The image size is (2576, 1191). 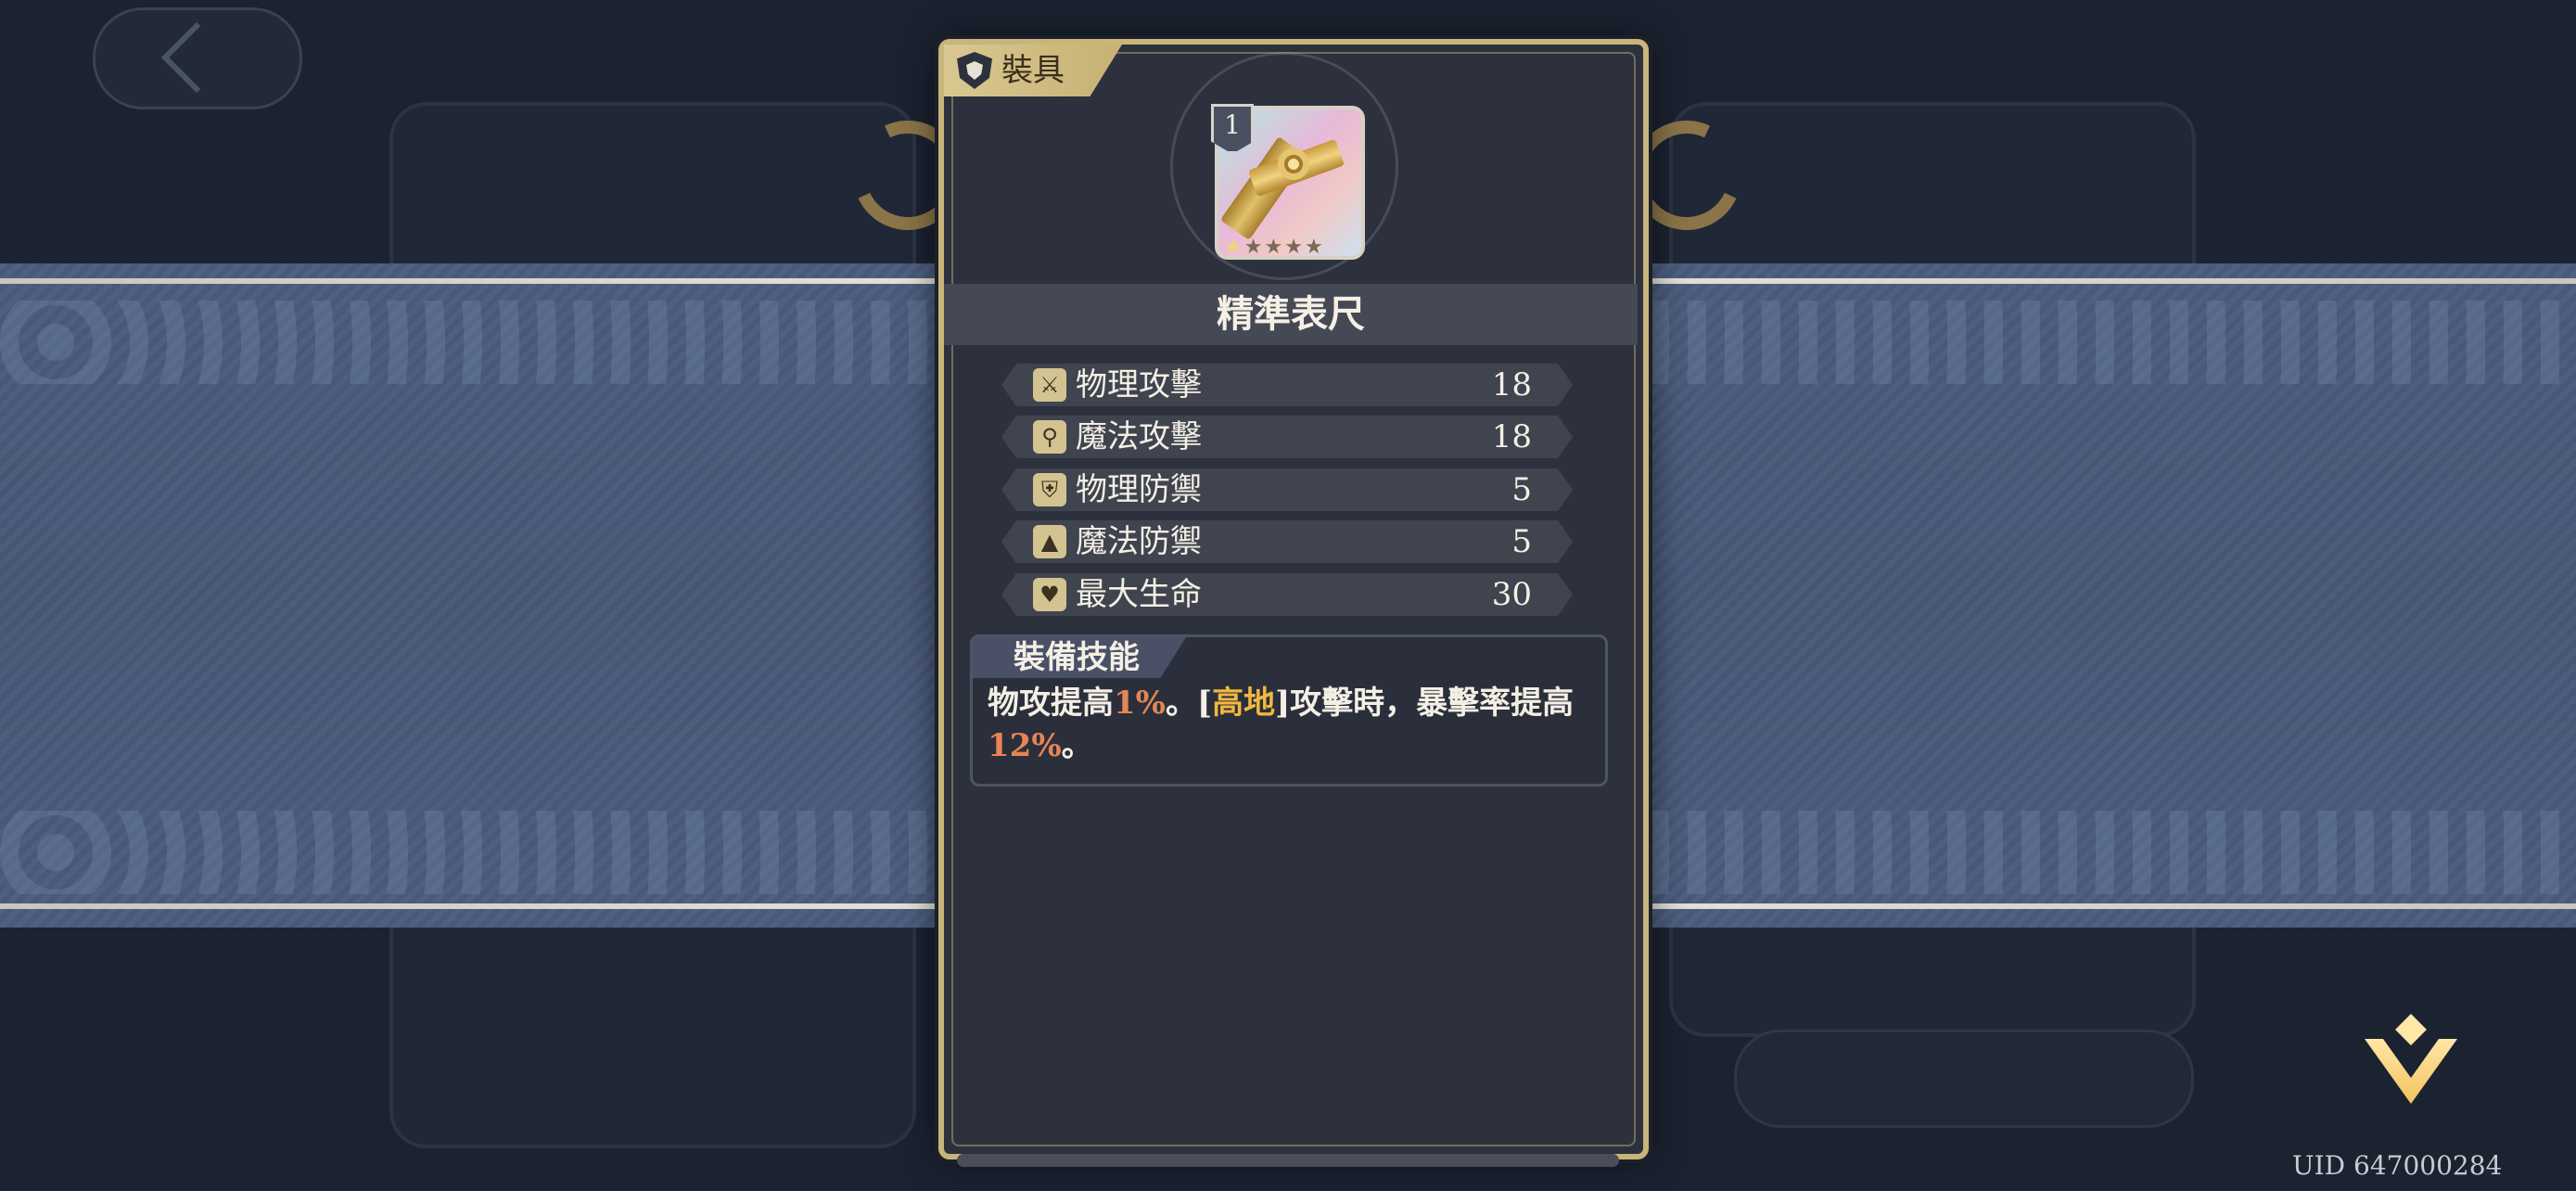 I want to click on skill-text-part: 。[, so click(x=1189, y=703).